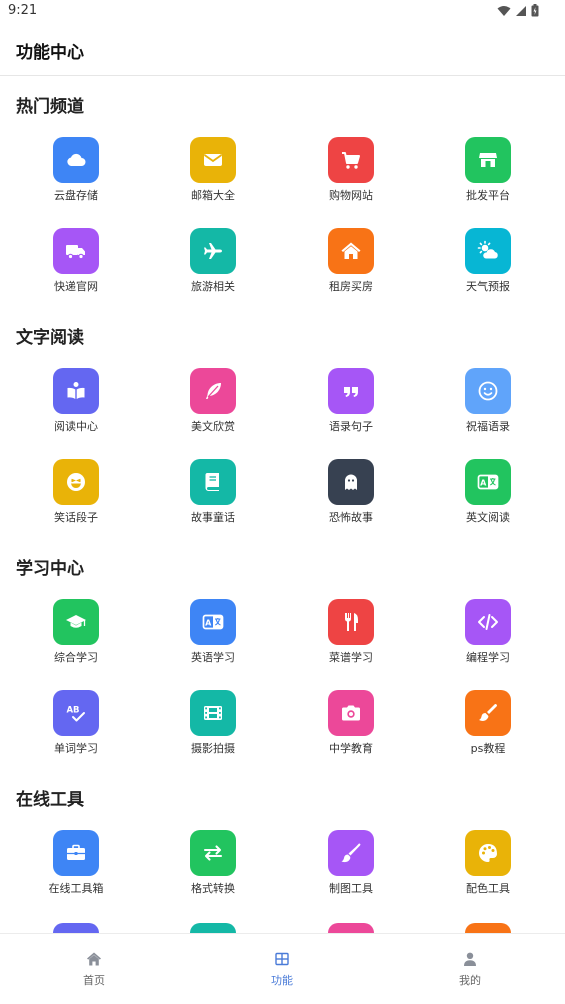 This screenshot has height=1004, width=565. I want to click on tile-reading-center: 阅读中心, so click(76, 408).